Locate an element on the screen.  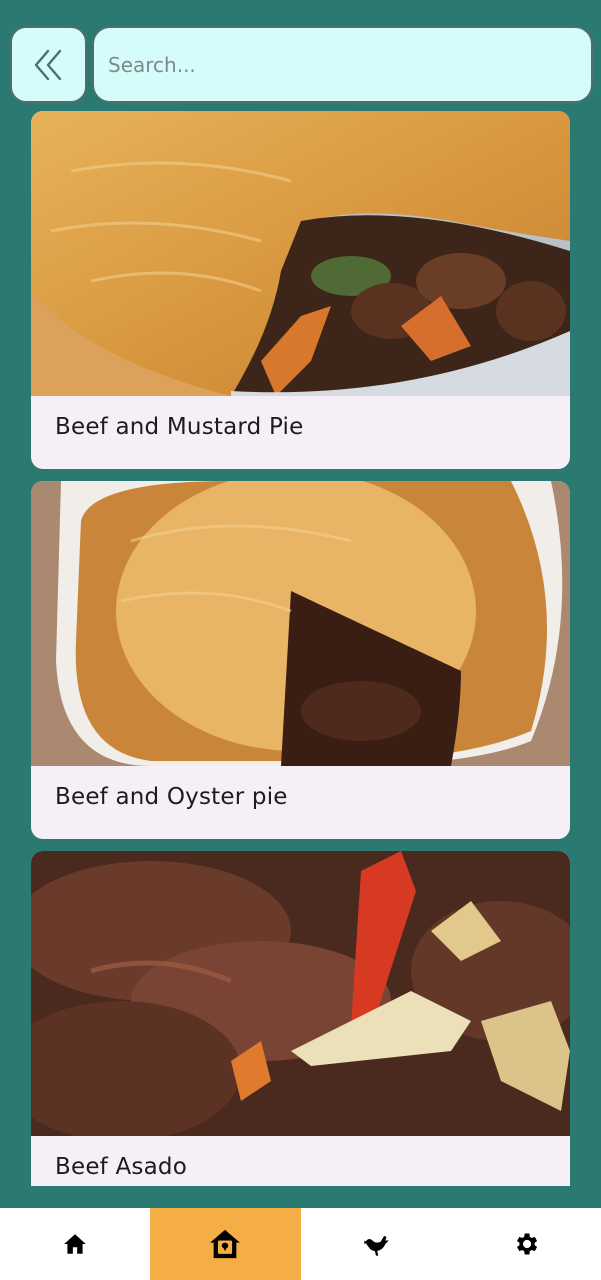
double-chevron-left-icon is located at coordinates (47, 64).